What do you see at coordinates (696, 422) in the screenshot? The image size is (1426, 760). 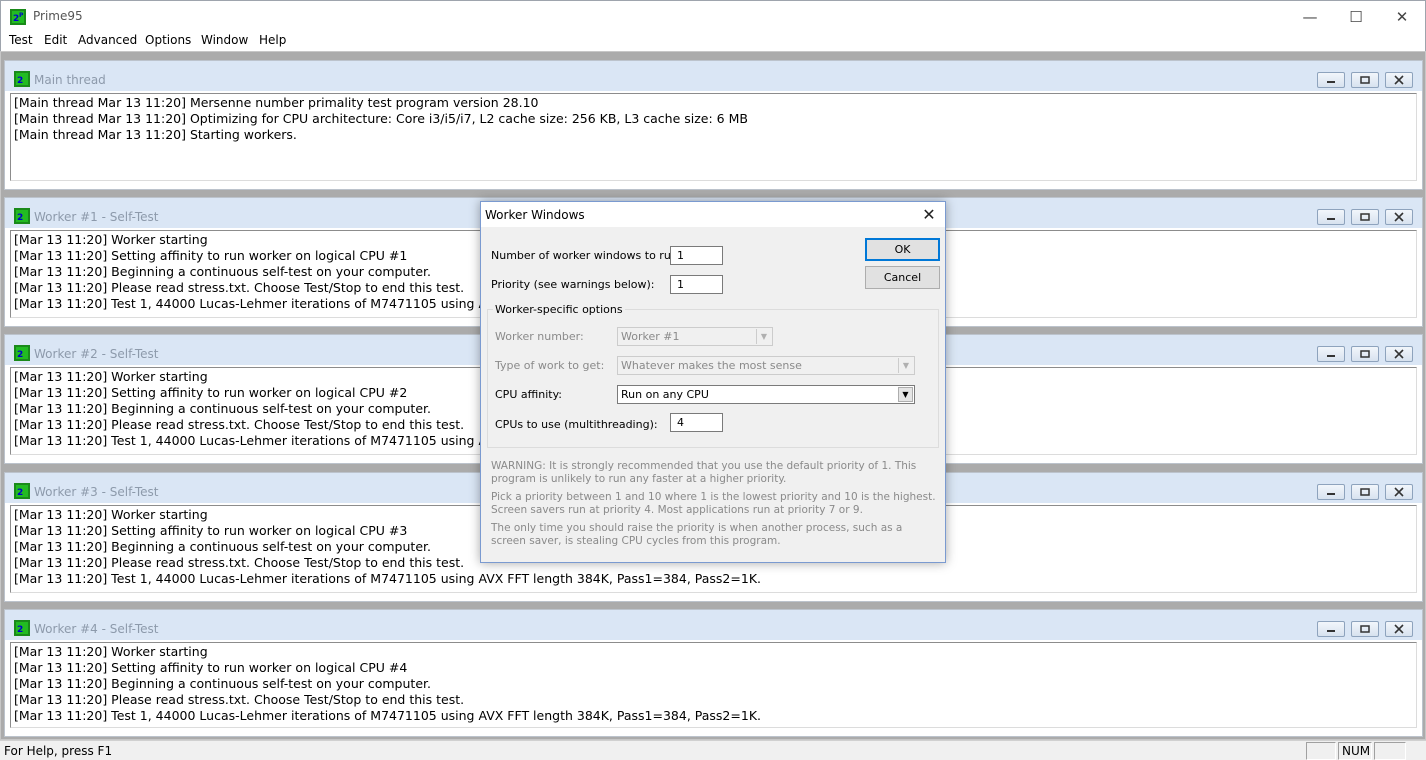 I see `cpus-to-use-input: 4` at bounding box center [696, 422].